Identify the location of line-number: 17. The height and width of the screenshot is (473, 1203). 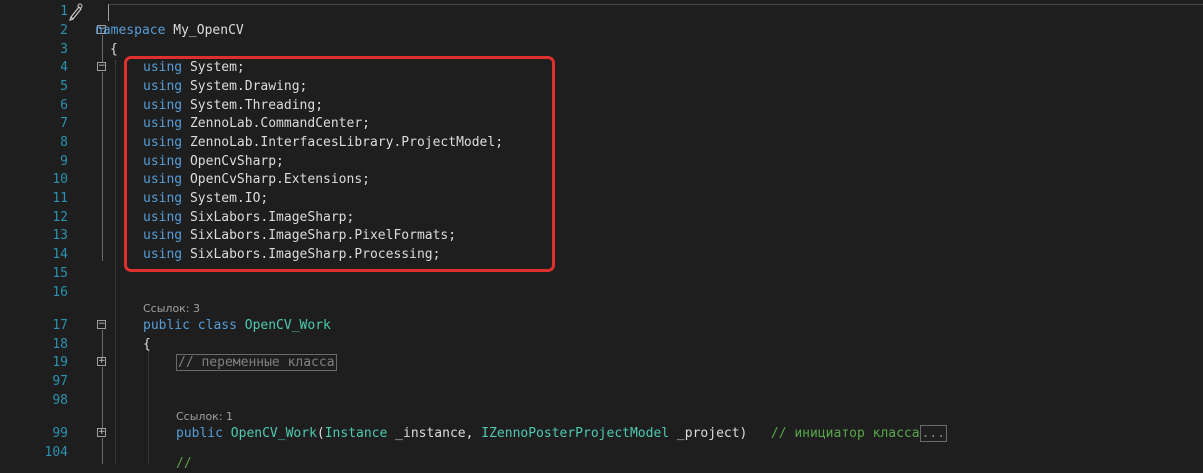
(34, 325).